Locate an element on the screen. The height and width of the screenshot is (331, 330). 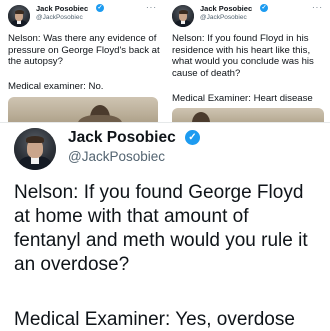
tweet-answer: Medical Examiner: Yes, overdose is located at coordinates (154, 319).